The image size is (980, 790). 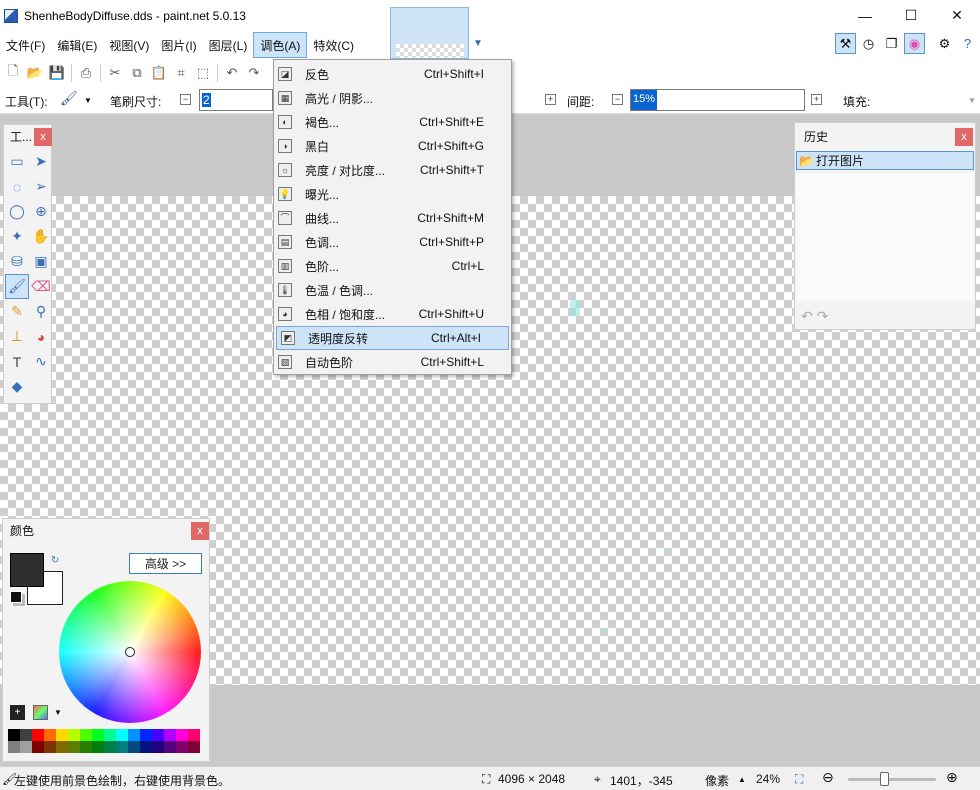 What do you see at coordinates (799, 779) in the screenshot?
I see `zoom-fit-icon: ⛶` at bounding box center [799, 779].